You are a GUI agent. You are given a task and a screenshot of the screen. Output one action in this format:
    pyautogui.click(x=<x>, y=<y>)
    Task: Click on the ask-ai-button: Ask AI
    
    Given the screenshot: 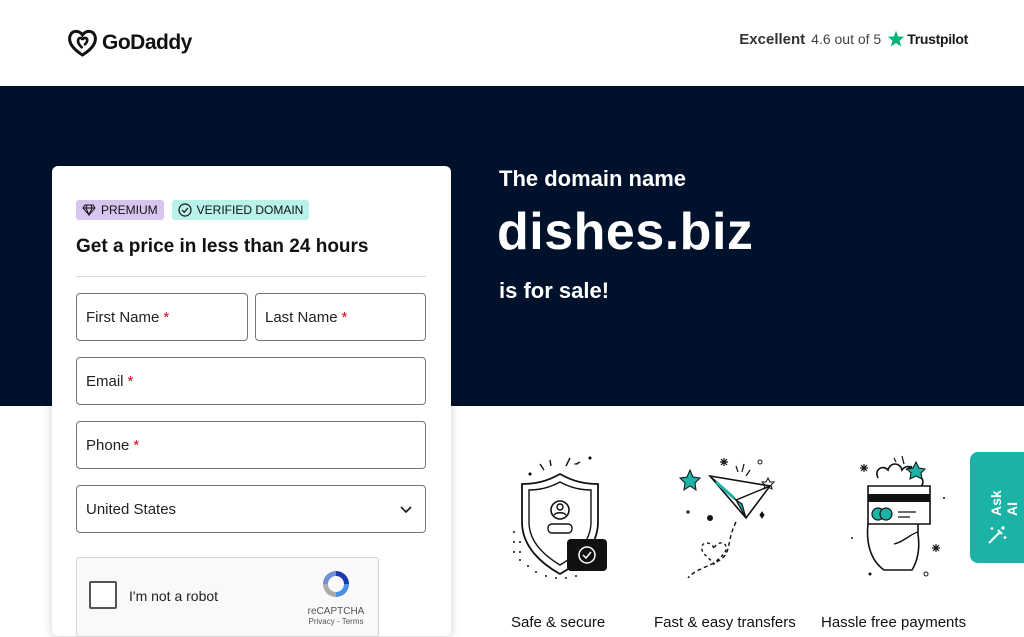 What is the action you would take?
    pyautogui.click(x=997, y=507)
    